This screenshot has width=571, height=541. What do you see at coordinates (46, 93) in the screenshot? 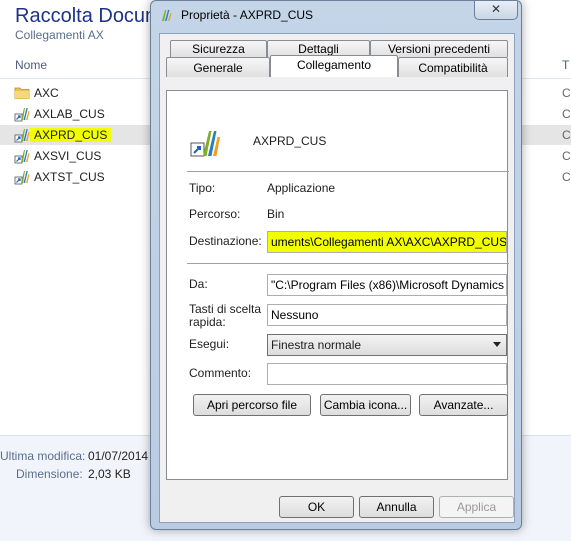
I see `file-name: AXC` at bounding box center [46, 93].